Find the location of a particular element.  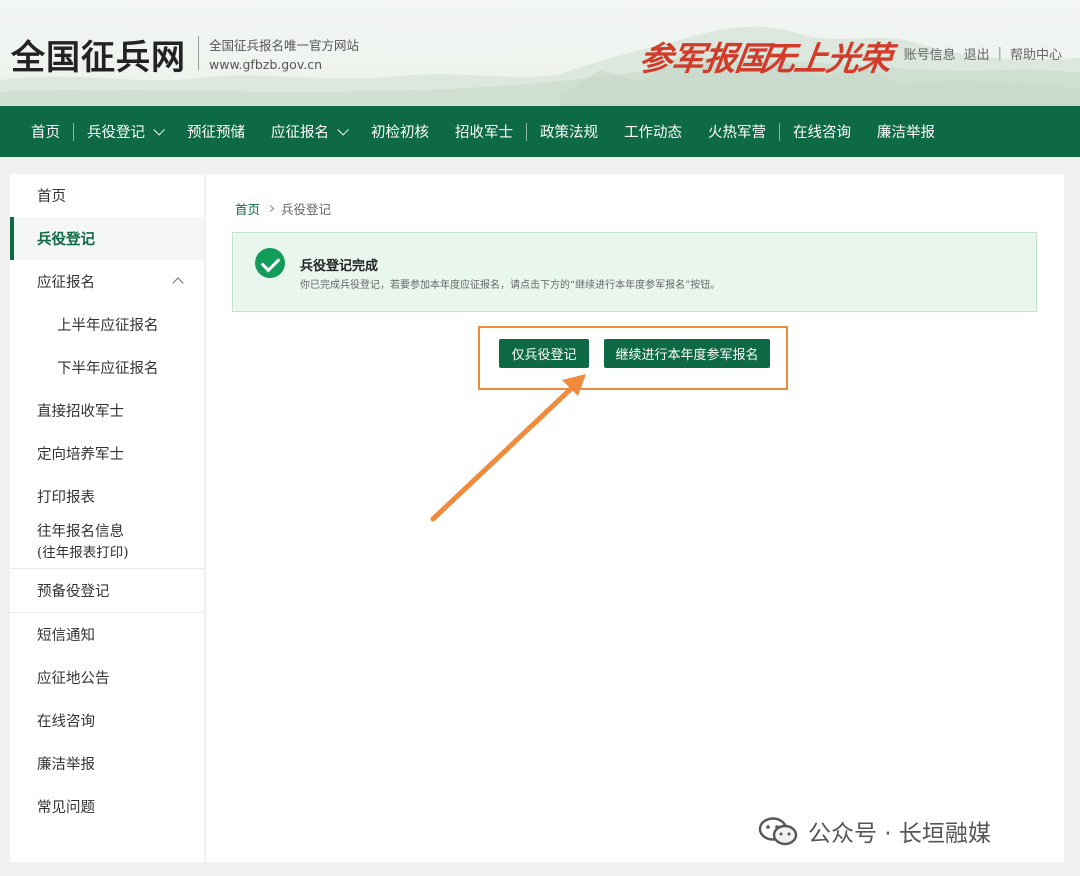

sidebar-item-label: 在线咨询 is located at coordinates (66, 722).